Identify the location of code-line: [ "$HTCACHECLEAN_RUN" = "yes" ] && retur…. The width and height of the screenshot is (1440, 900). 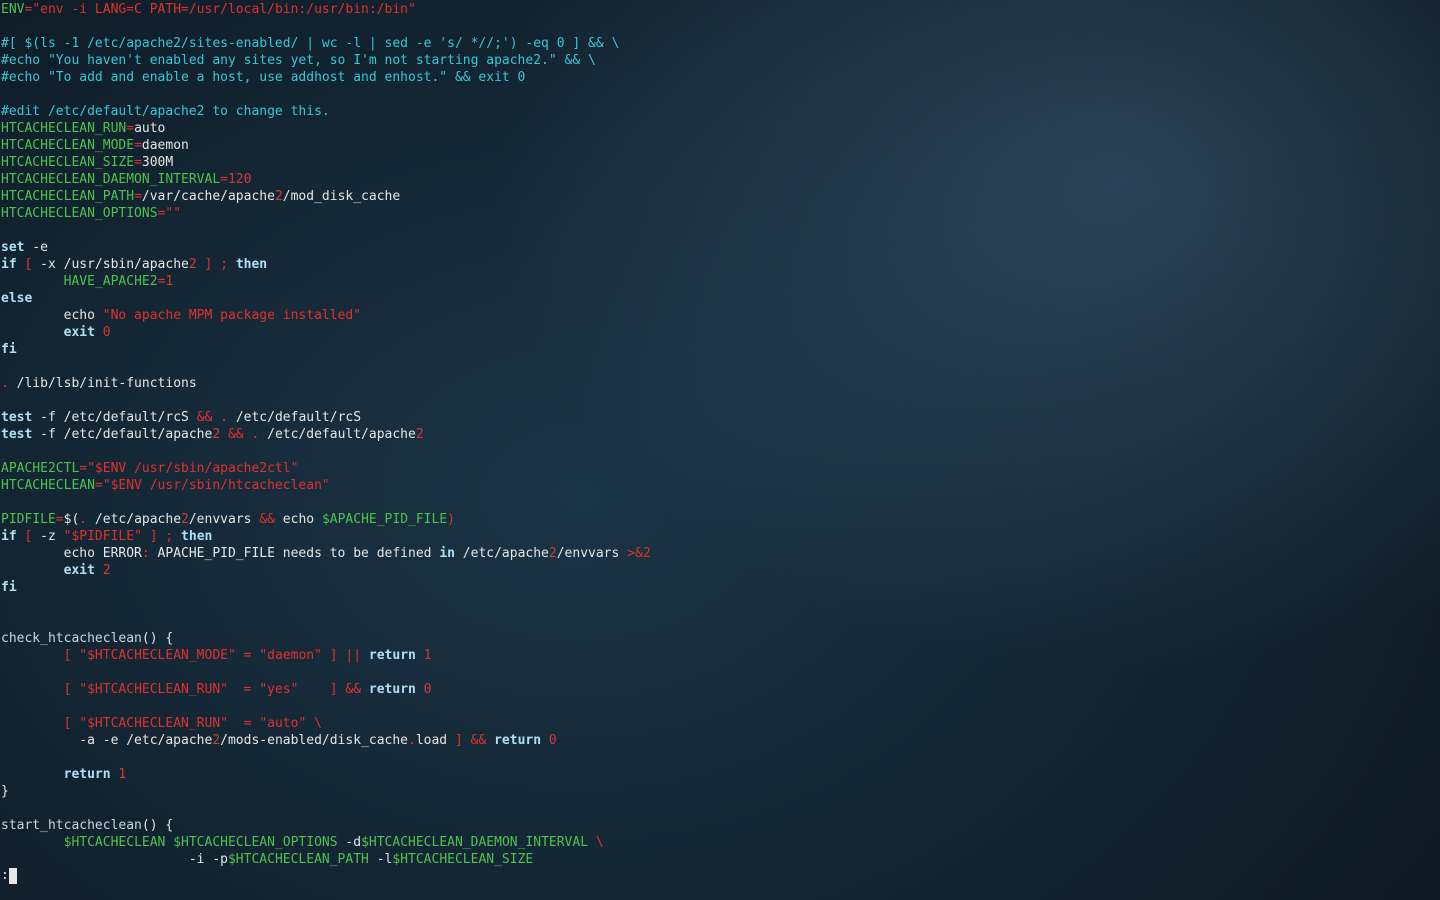
(326, 689).